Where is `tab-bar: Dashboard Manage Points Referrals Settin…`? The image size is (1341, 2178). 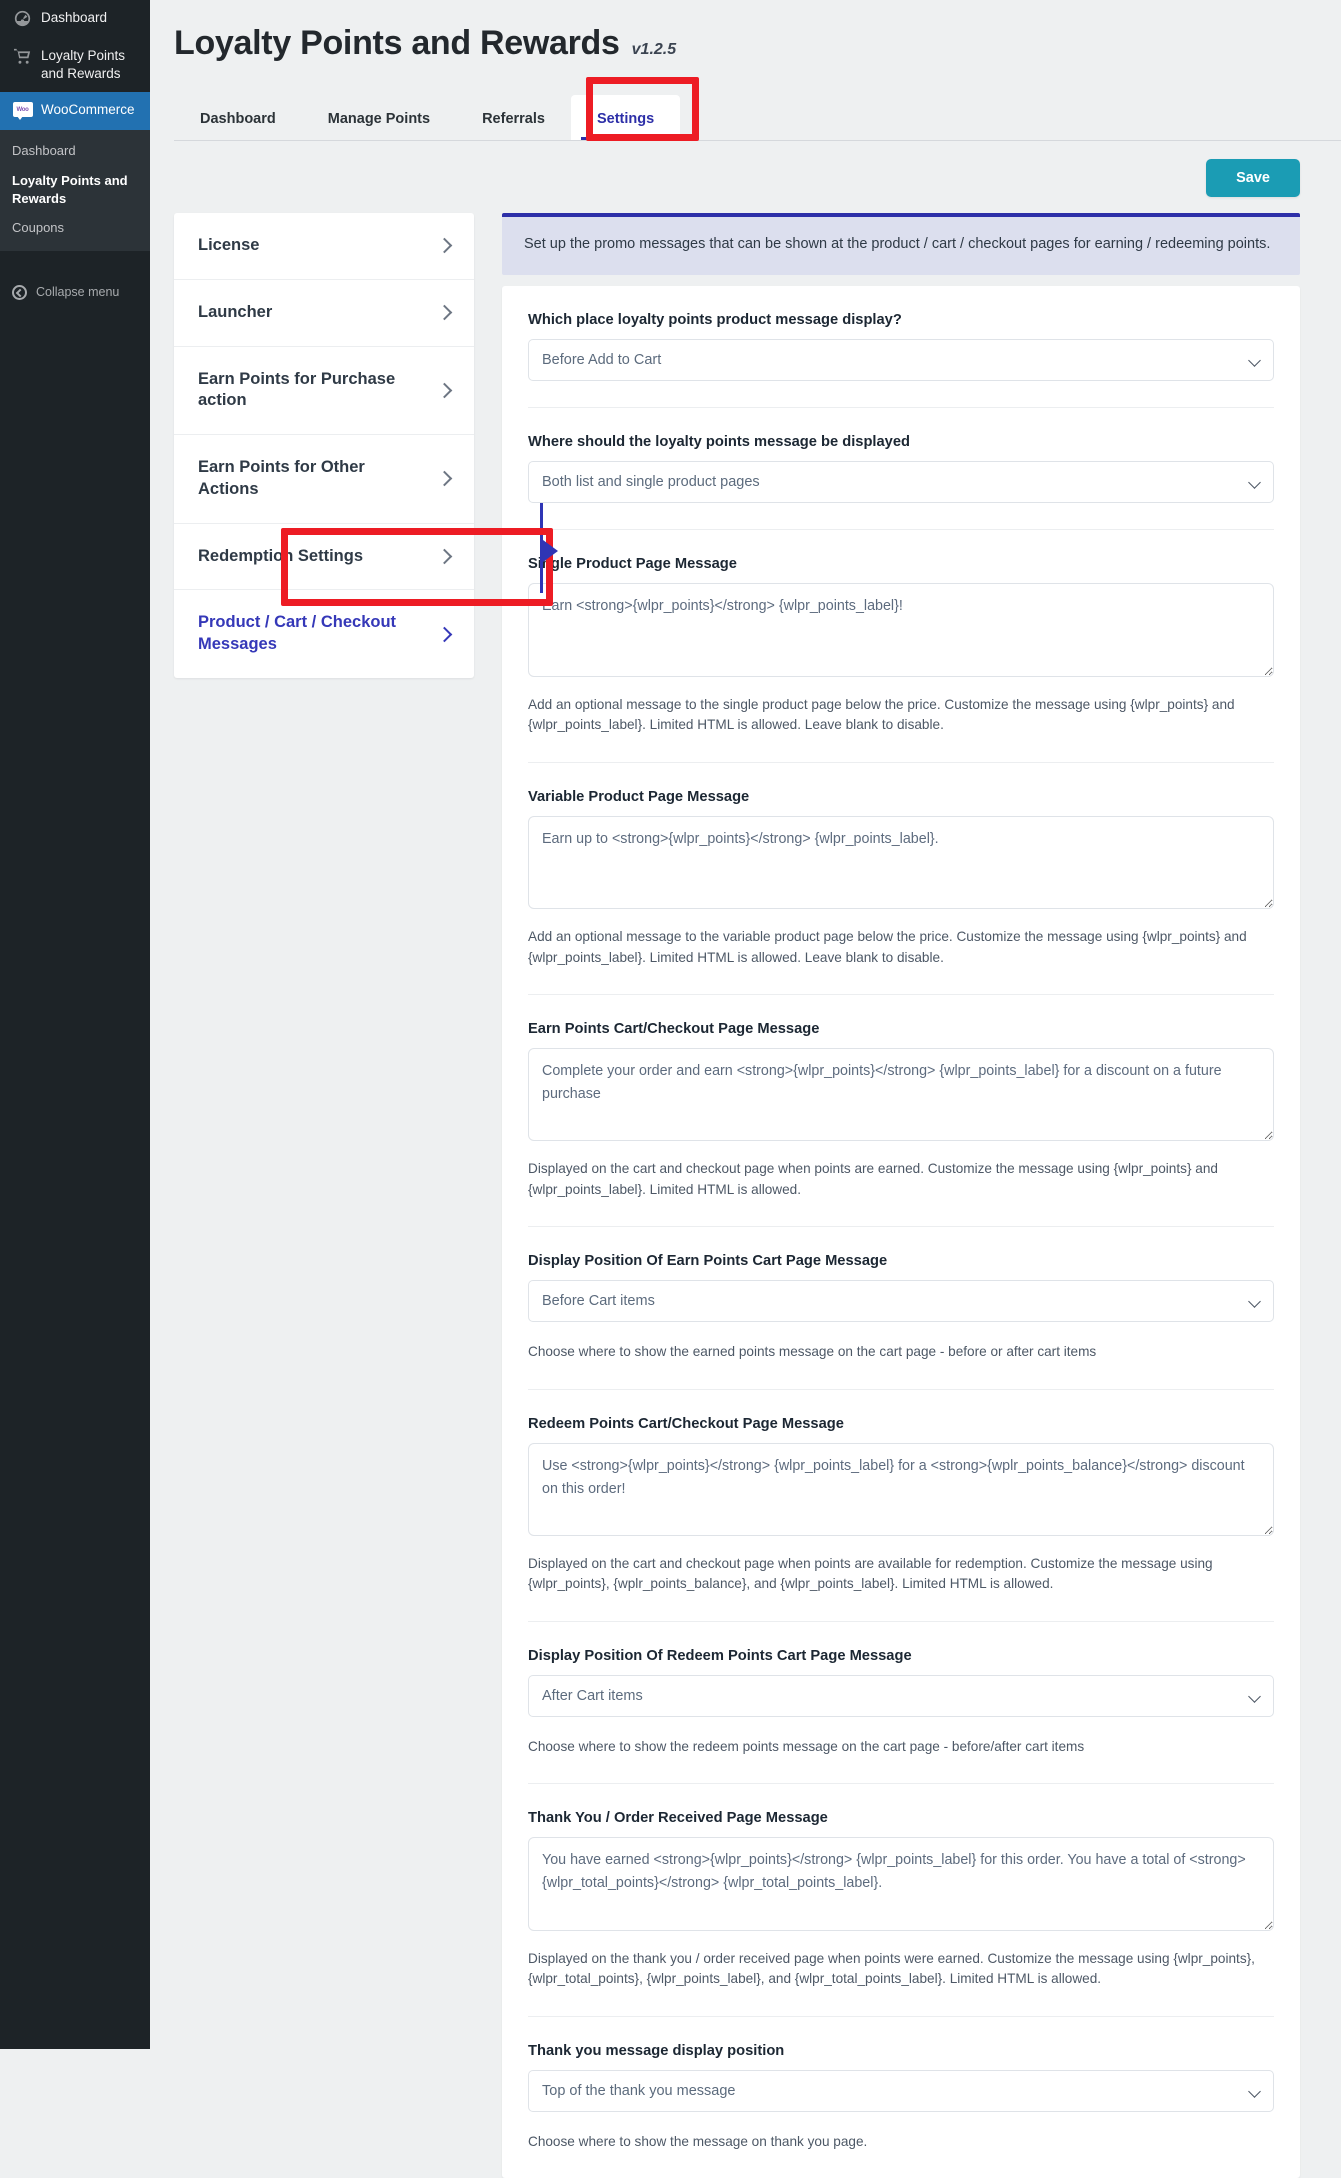 tab-bar: Dashboard Manage Points Referrals Settin… is located at coordinates (757, 118).